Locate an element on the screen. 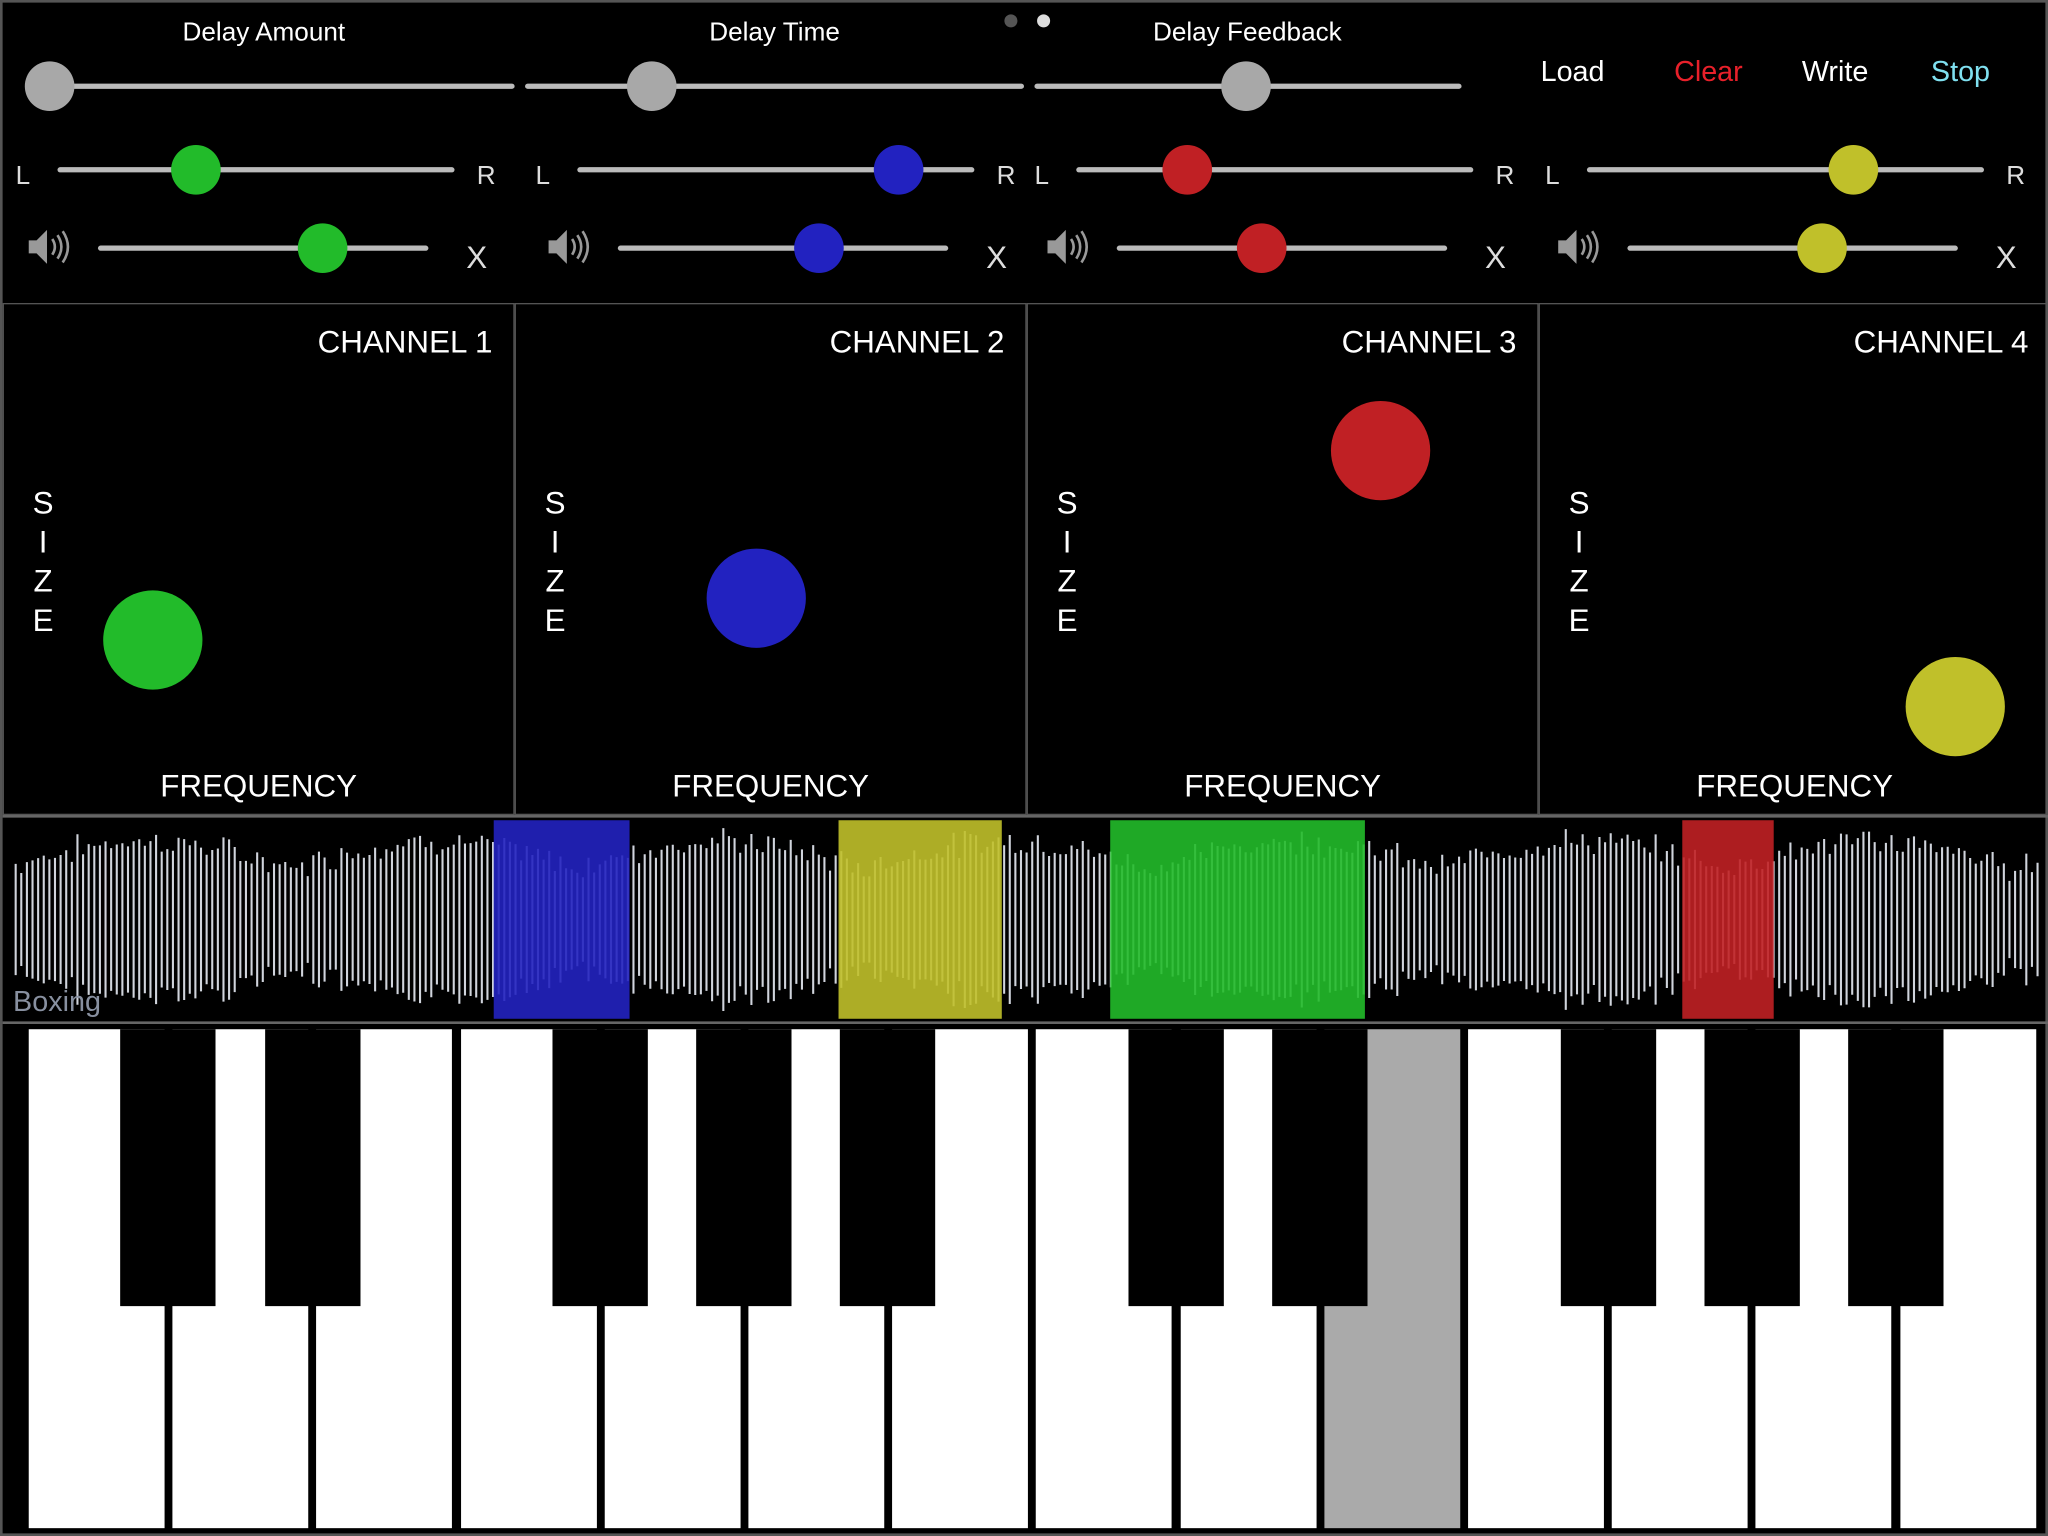  channel-title: CHANNEL 3 is located at coordinates (1429, 343).